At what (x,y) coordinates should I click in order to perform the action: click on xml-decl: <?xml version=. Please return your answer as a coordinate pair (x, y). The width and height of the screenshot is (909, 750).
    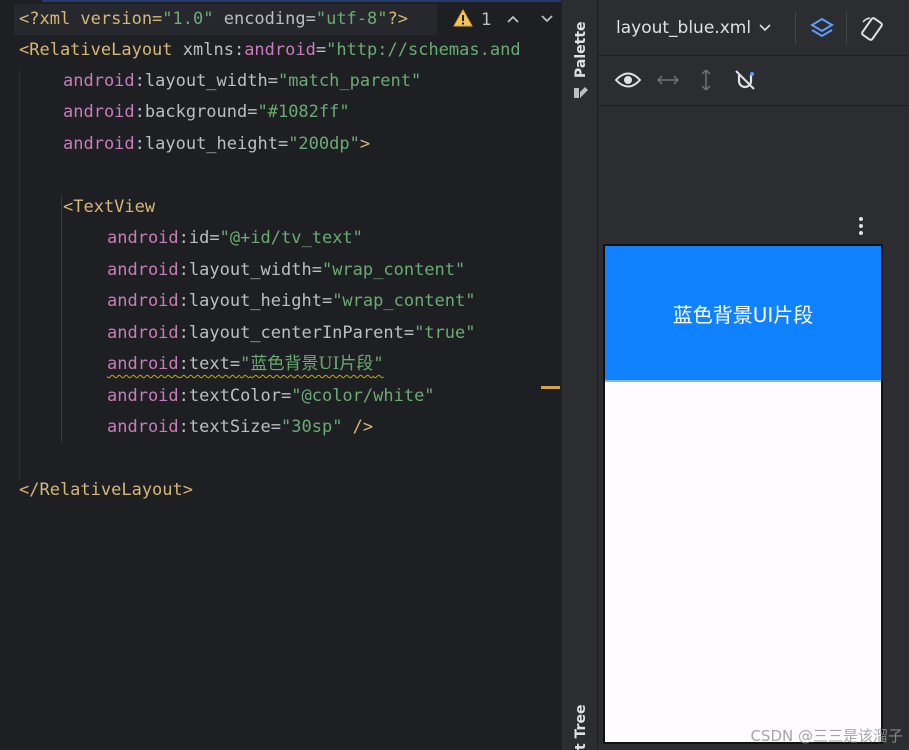
    Looking at the image, I should click on (91, 19).